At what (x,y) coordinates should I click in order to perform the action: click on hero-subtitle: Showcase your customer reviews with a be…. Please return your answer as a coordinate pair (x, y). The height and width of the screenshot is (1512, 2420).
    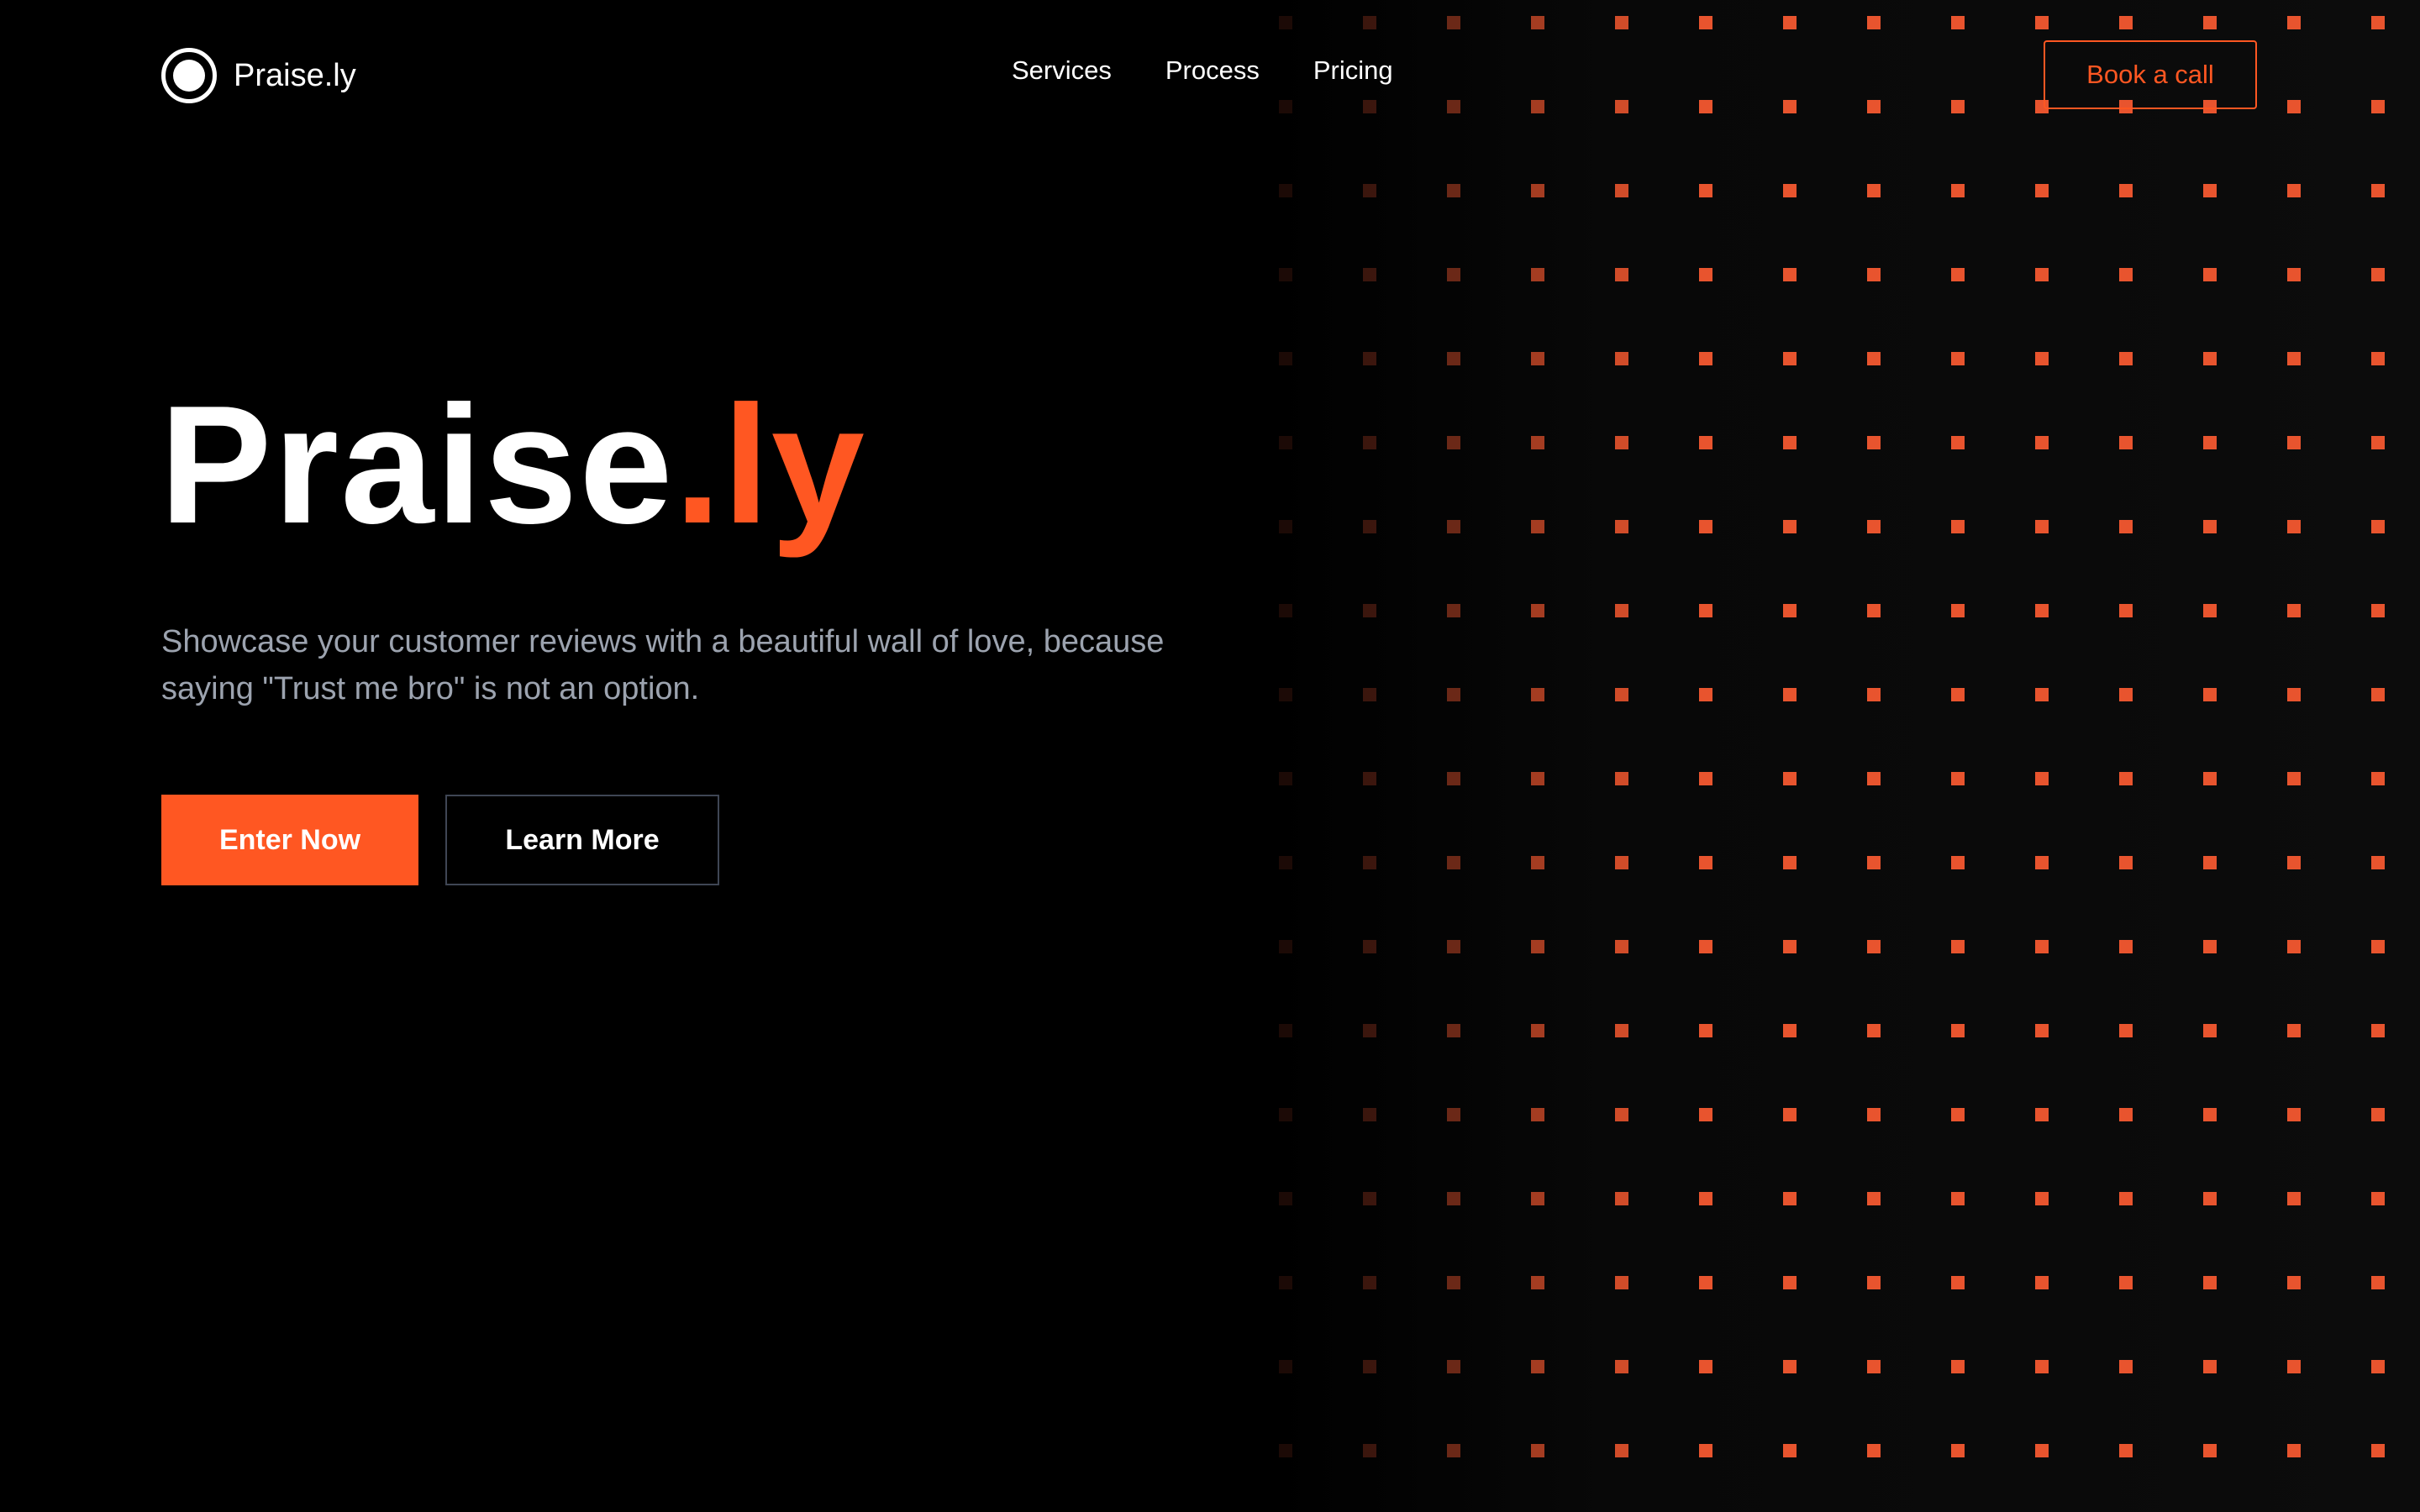
    Looking at the image, I should click on (663, 665).